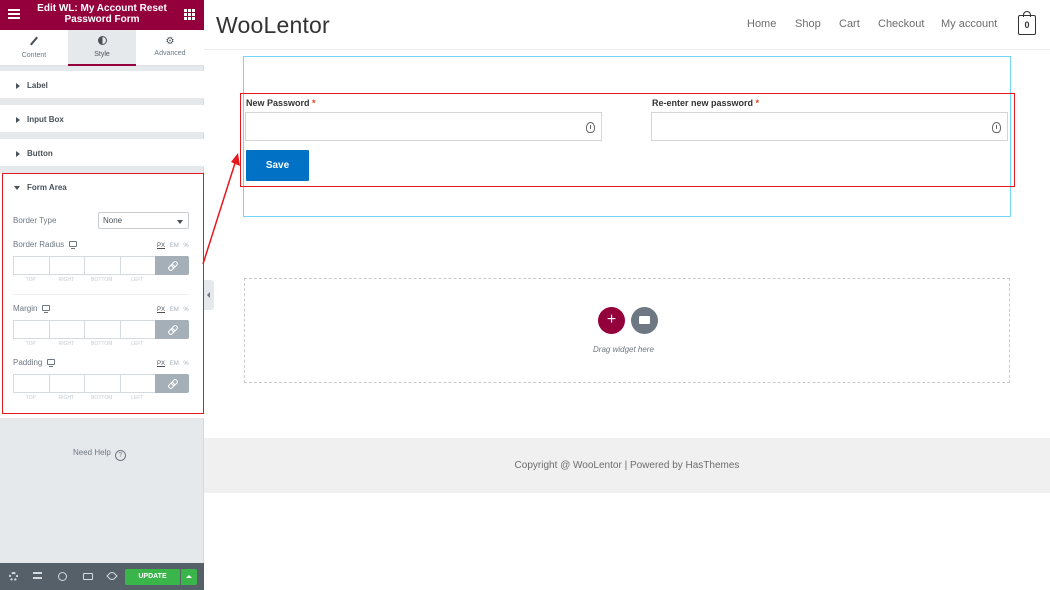 This screenshot has width=1050, height=590. Describe the element at coordinates (13, 576) in the screenshot. I see `settings-icon` at that location.